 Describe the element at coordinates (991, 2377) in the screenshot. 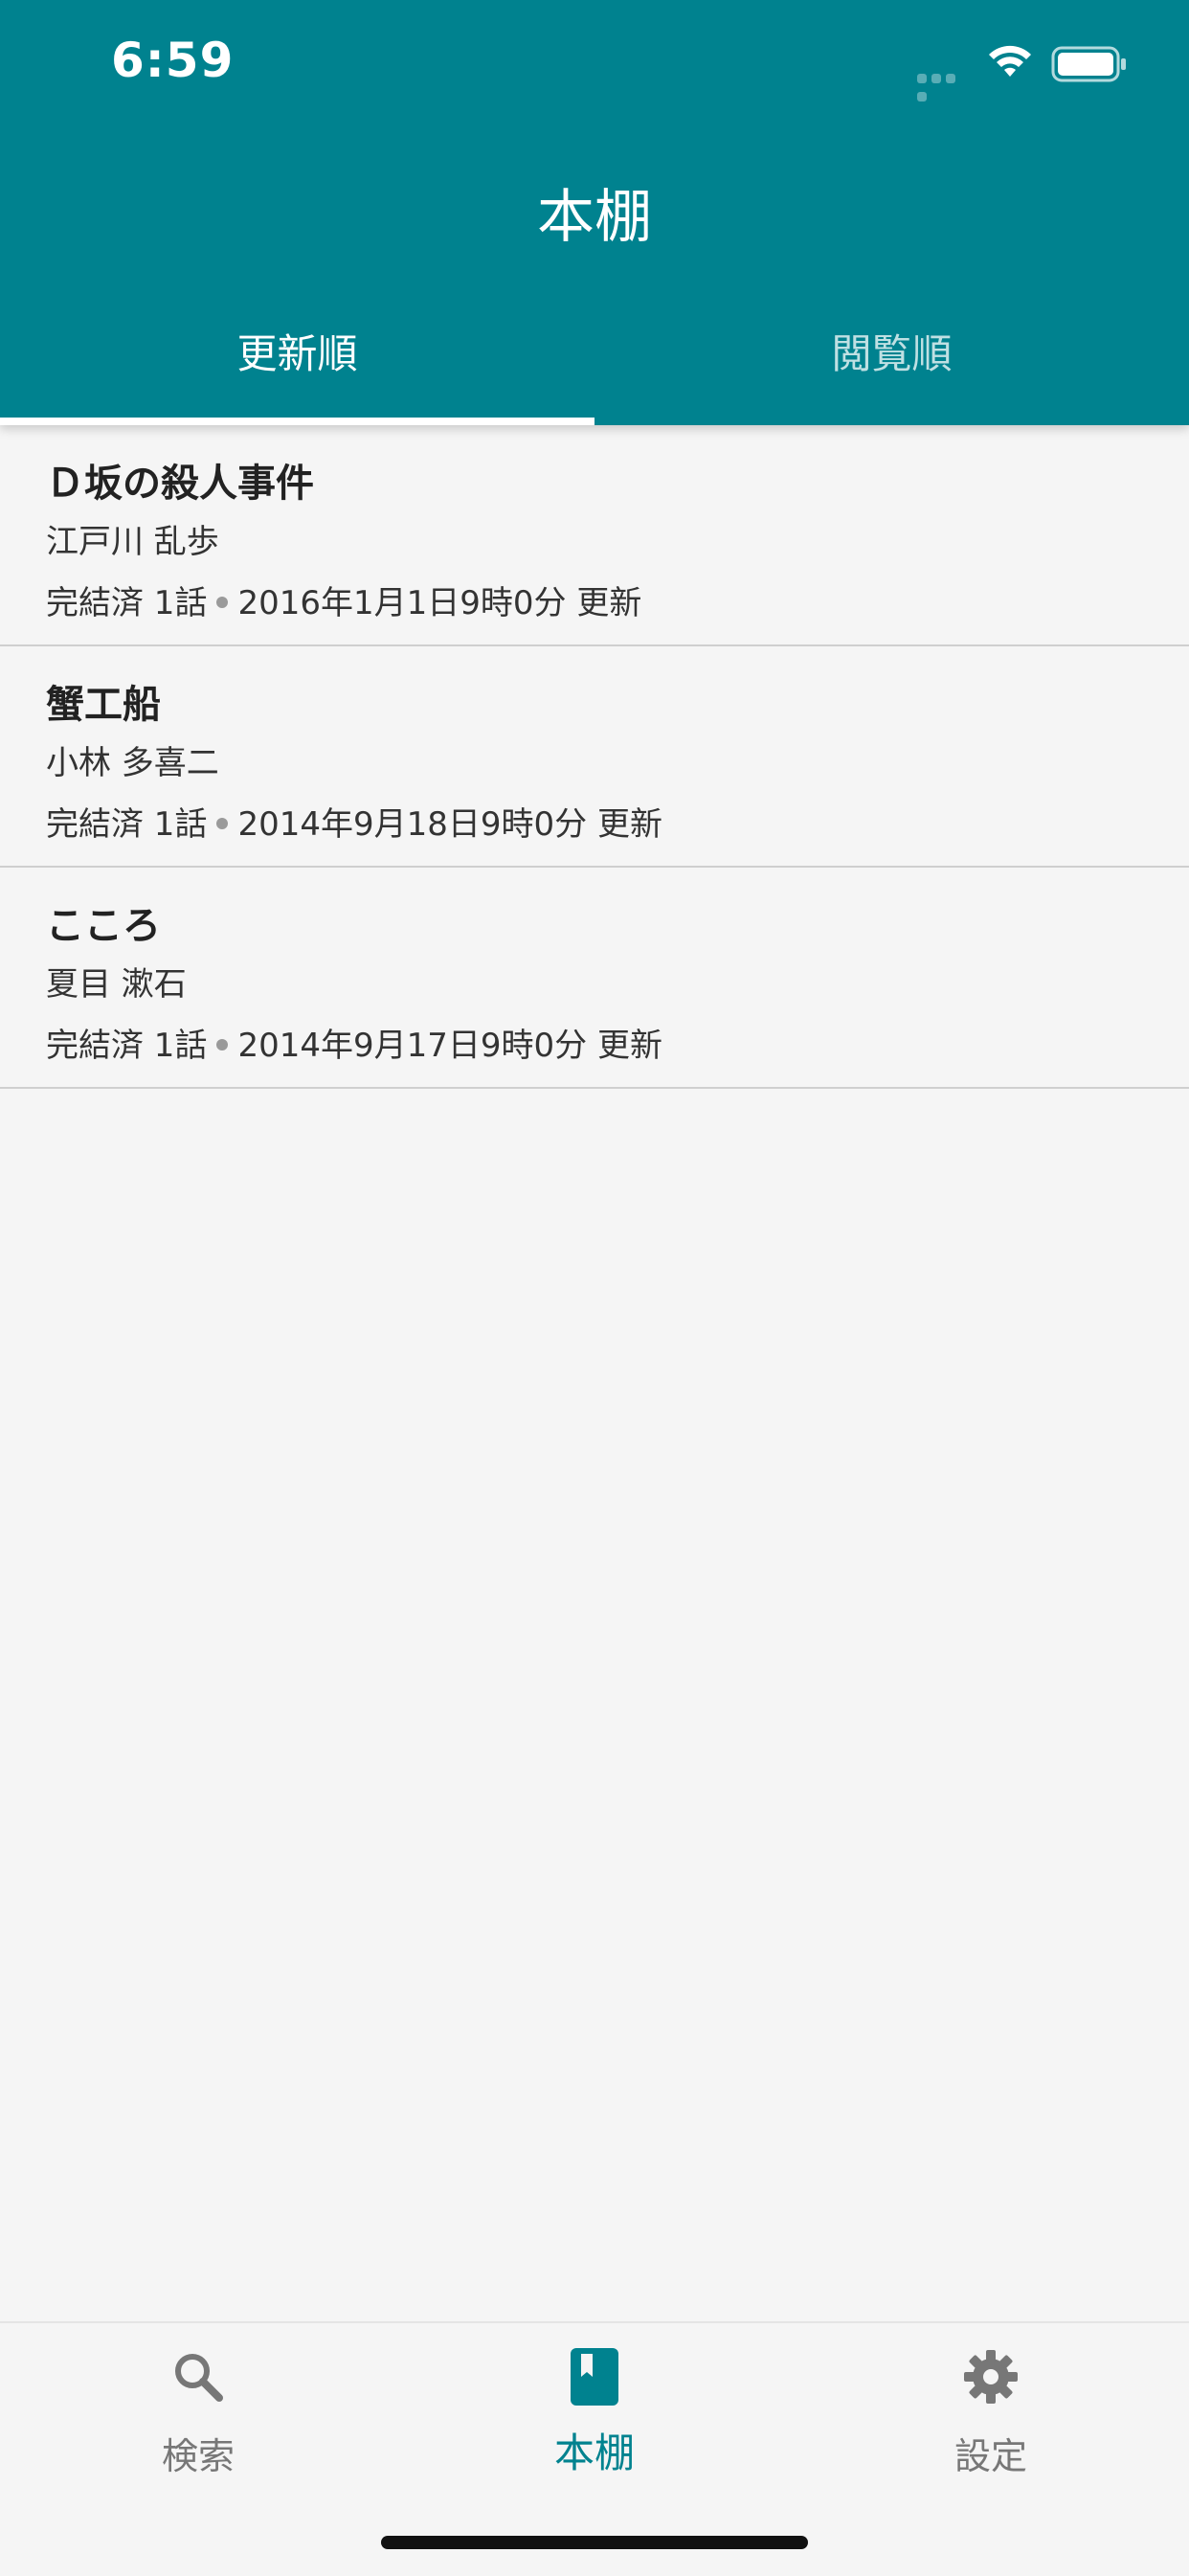

I see `gear-icon` at that location.